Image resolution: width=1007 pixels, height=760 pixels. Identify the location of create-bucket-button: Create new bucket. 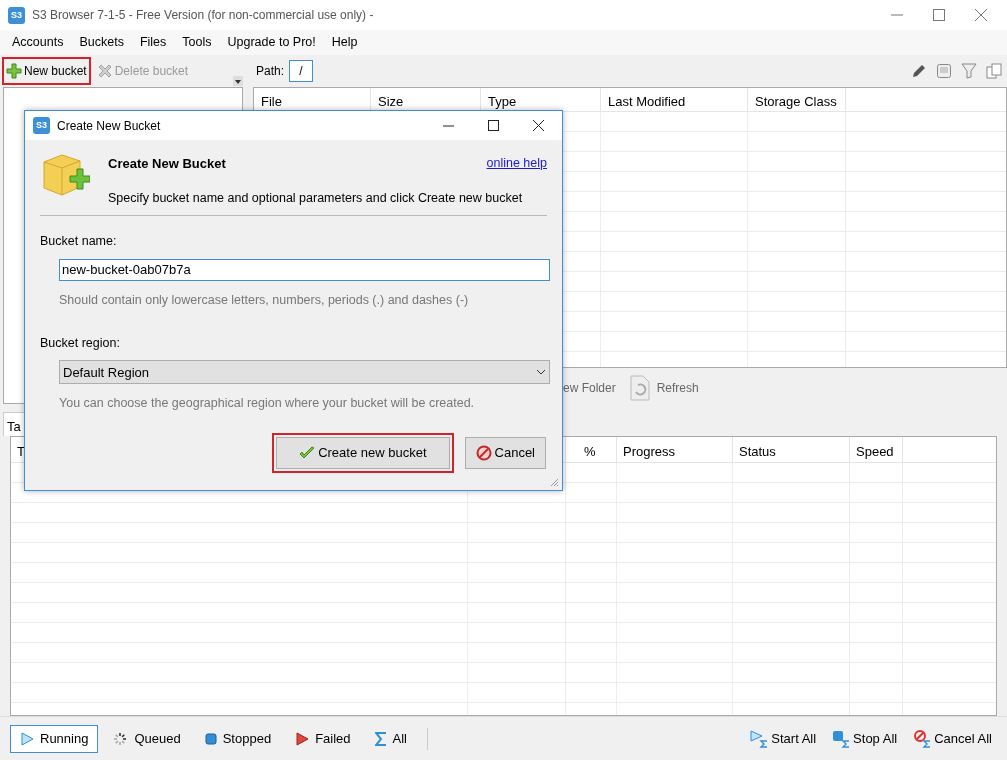
(363, 453).